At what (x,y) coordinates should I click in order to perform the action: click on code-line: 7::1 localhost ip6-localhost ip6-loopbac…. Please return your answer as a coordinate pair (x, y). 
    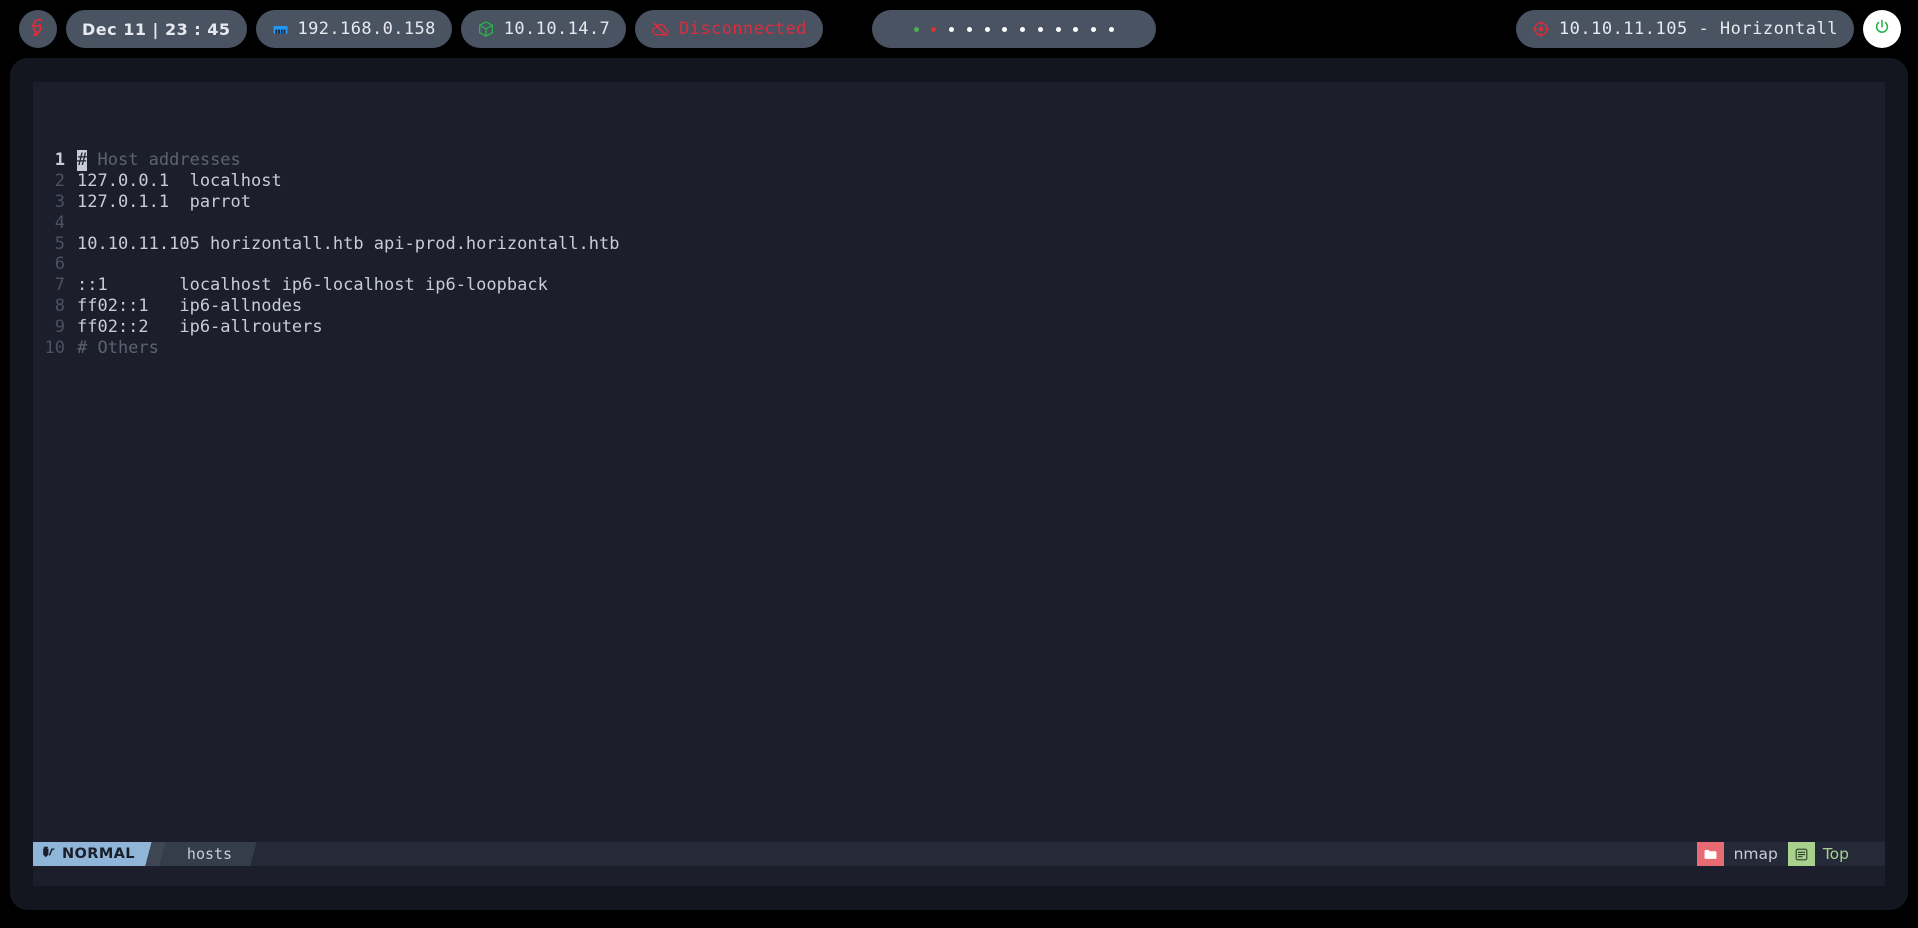
    Looking at the image, I should click on (959, 285).